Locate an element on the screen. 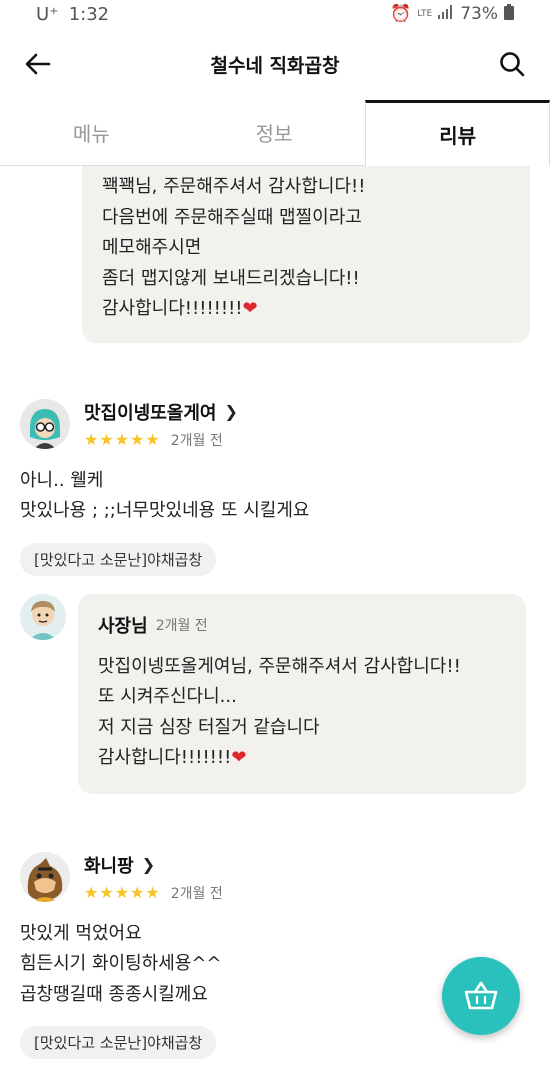 The width and height of the screenshot is (550, 1067). search-button is located at coordinates (512, 64).